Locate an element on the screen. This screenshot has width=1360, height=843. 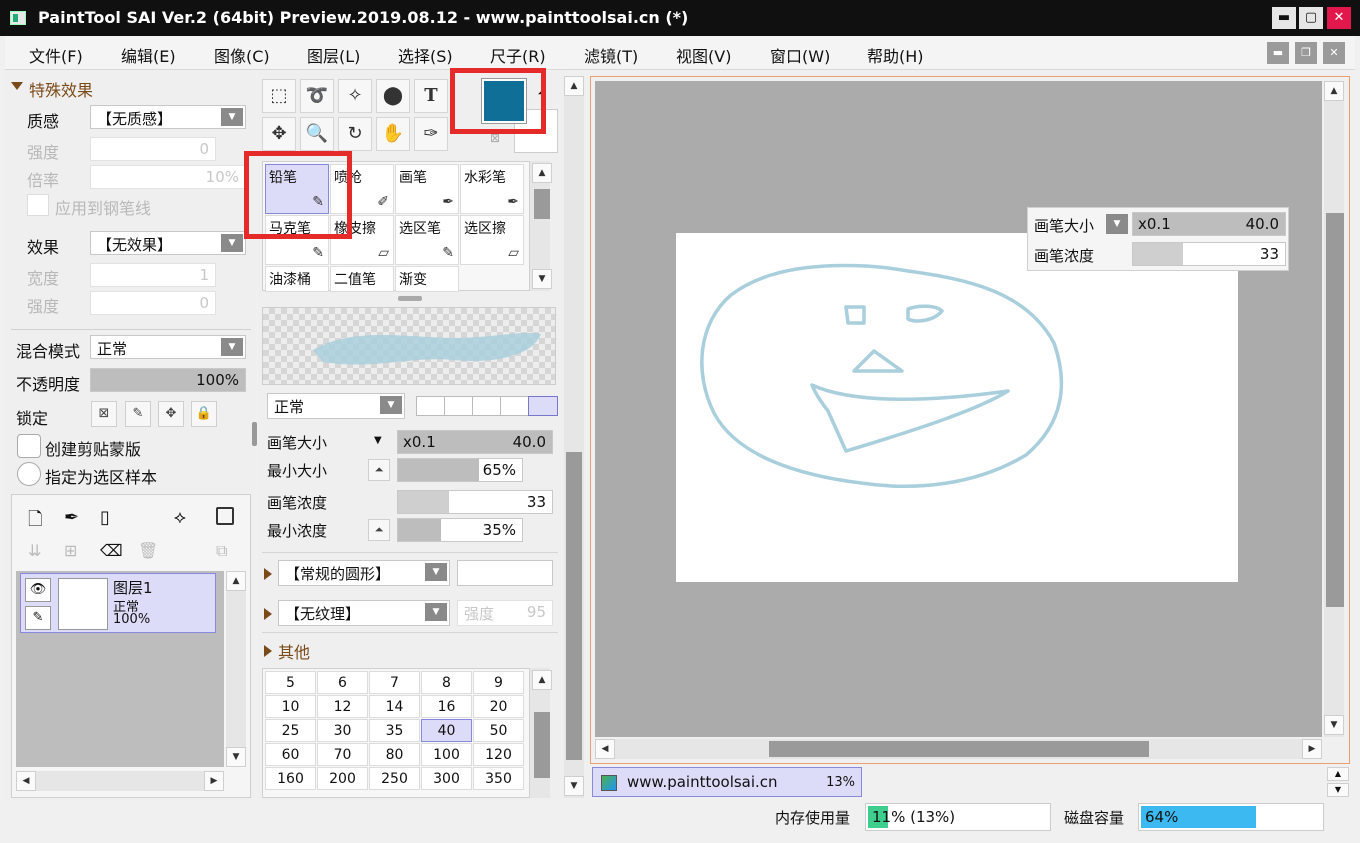
zoom-icon: 🔍 is located at coordinates (317, 134).